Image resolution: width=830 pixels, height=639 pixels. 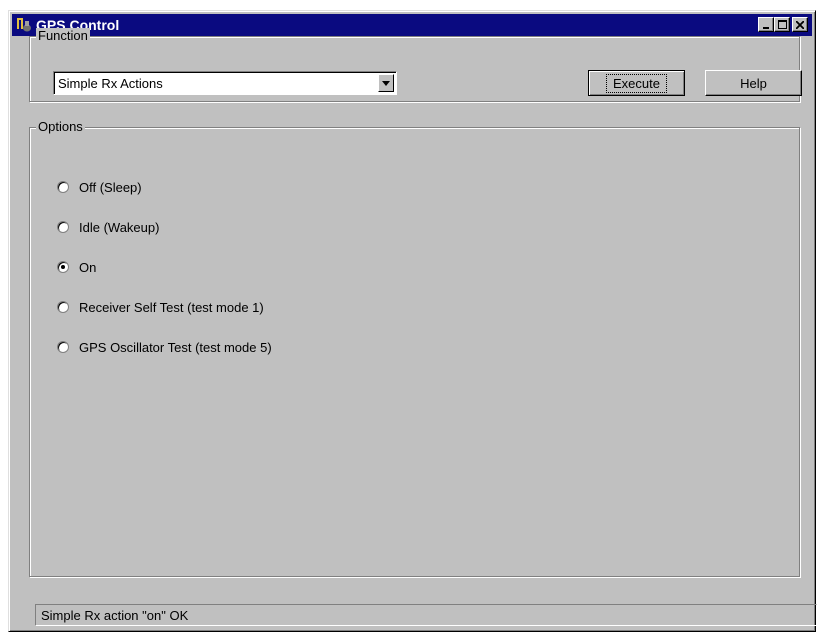 I want to click on radio-gps-oscillator-test: GPS Oscillator Test (test mode 5), so click(x=164, y=347).